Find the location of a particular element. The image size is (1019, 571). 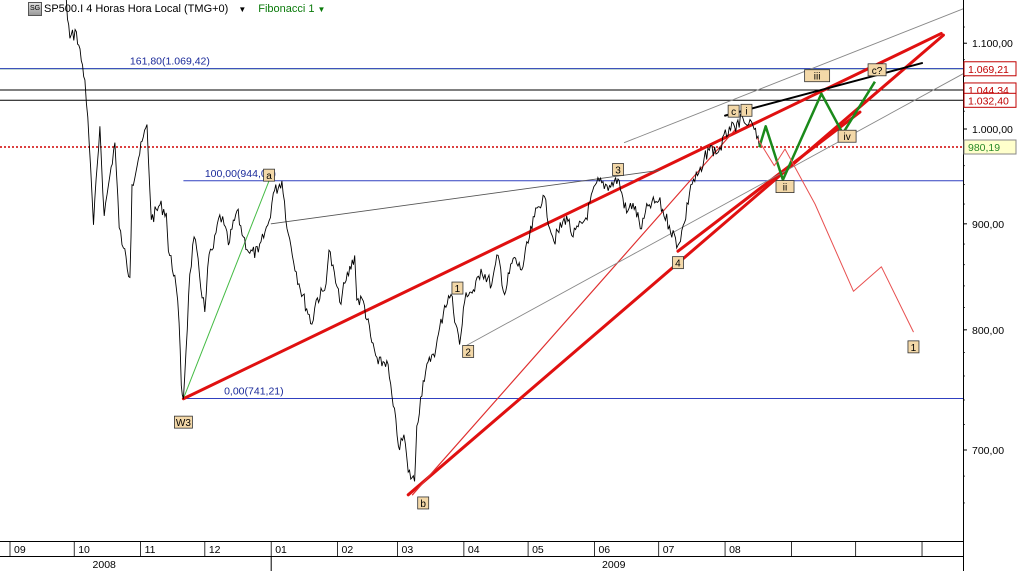

wave-label-text: c is located at coordinates (733, 112).